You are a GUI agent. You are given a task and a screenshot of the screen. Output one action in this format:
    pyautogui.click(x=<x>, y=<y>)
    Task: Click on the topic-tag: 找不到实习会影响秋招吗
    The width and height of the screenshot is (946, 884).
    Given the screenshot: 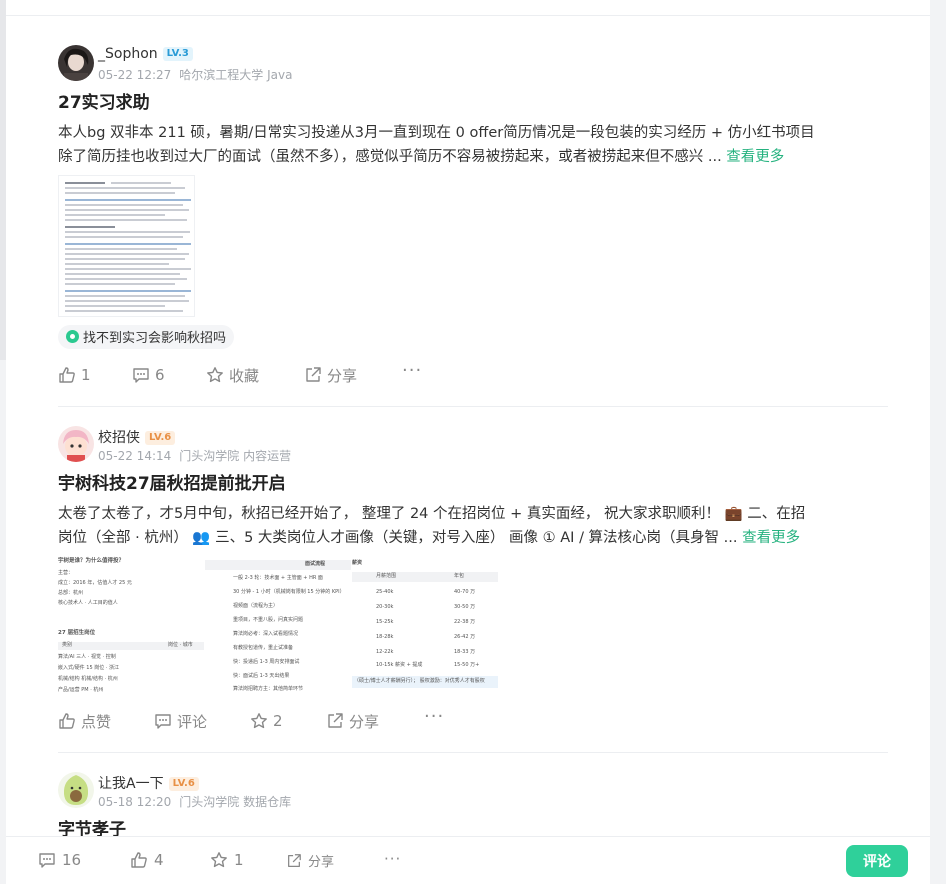 What is the action you would take?
    pyautogui.click(x=146, y=336)
    